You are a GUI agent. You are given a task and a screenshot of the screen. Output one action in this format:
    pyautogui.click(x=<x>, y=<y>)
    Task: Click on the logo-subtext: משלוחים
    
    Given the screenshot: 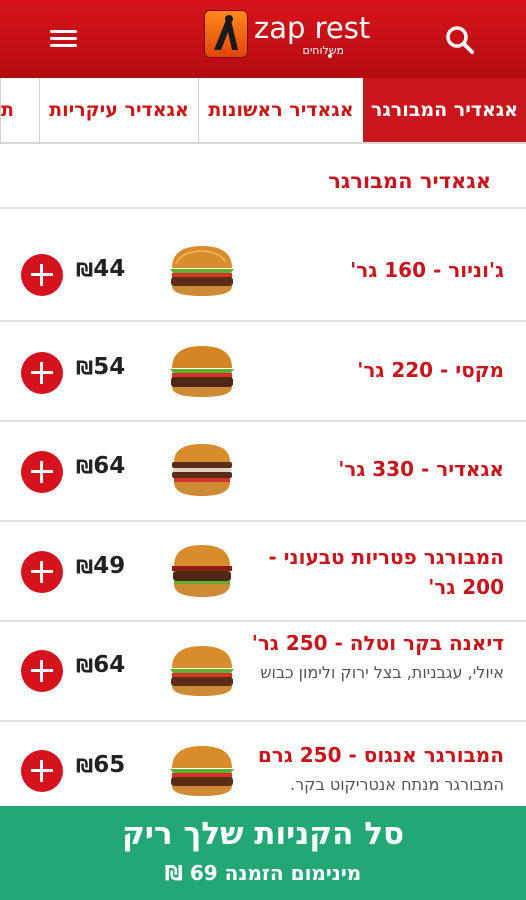 What is the action you would take?
    pyautogui.click(x=323, y=50)
    